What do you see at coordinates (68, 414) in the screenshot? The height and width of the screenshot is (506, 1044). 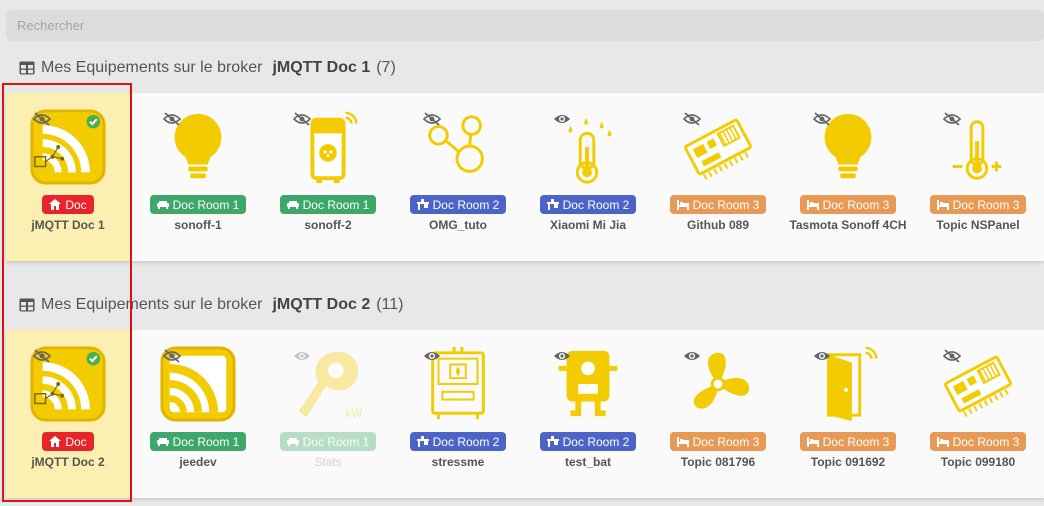 I see `equipment-card: Doc jMQTT Doc 2` at bounding box center [68, 414].